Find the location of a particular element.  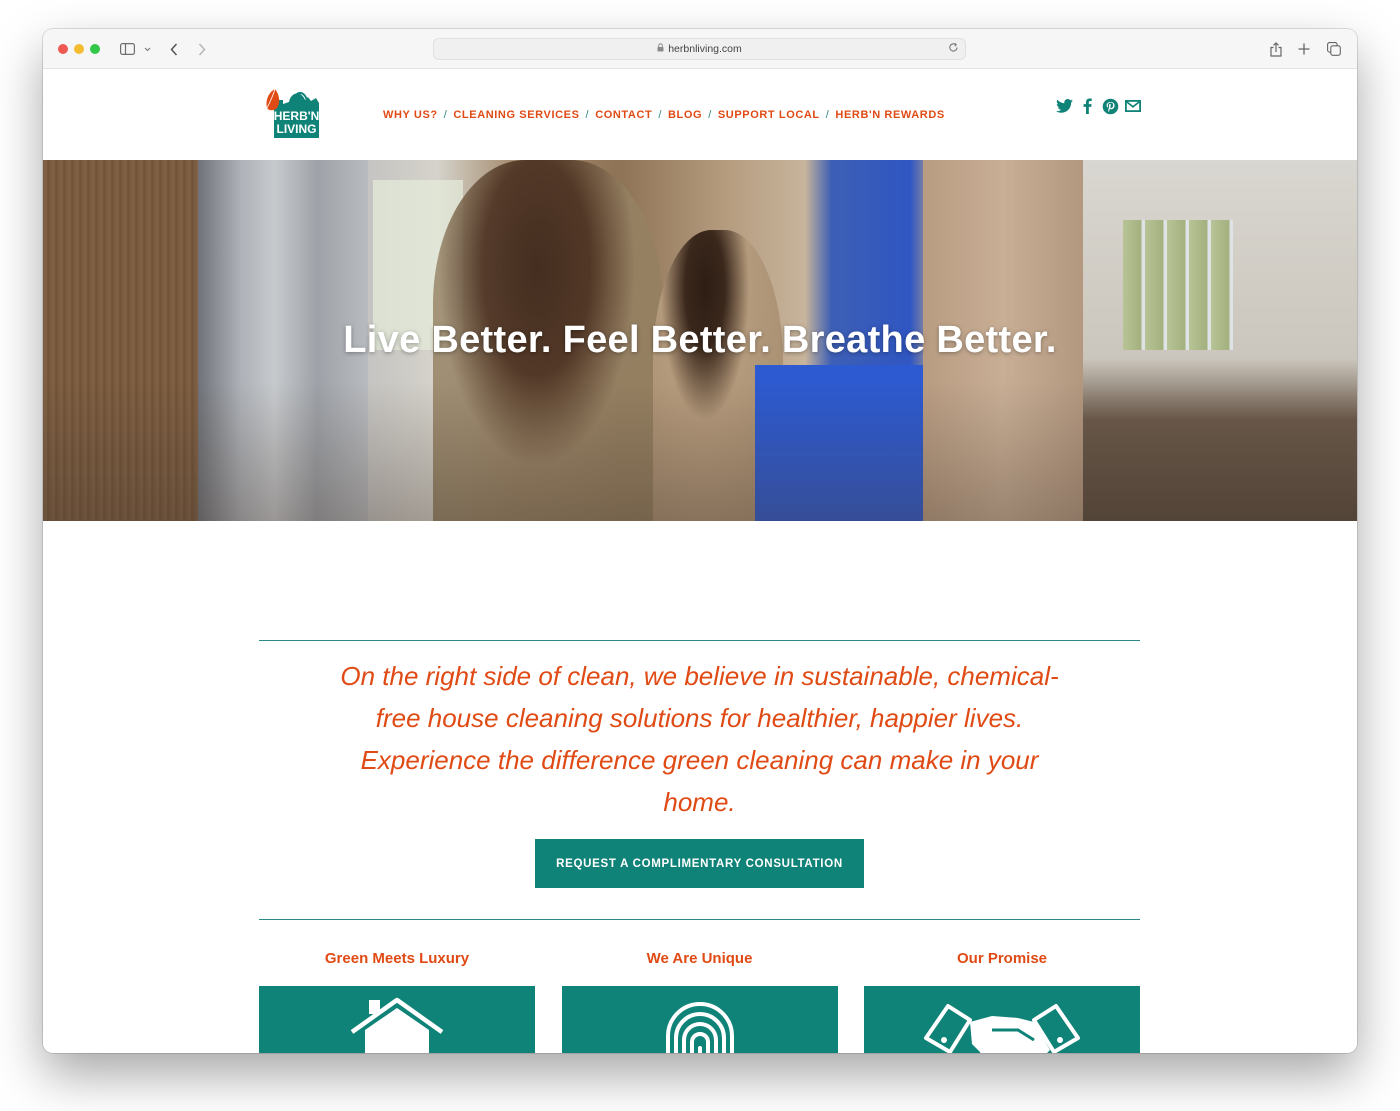

back-icon is located at coordinates (174, 49).